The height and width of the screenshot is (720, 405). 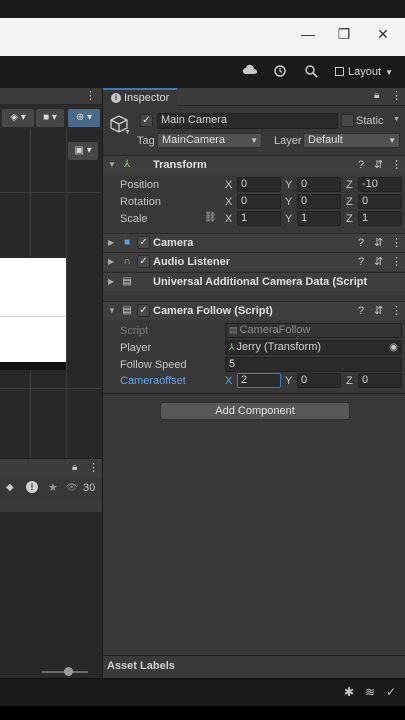 What do you see at coordinates (143, 261) in the screenshot?
I see `audio-listener-checkbox: ✓` at bounding box center [143, 261].